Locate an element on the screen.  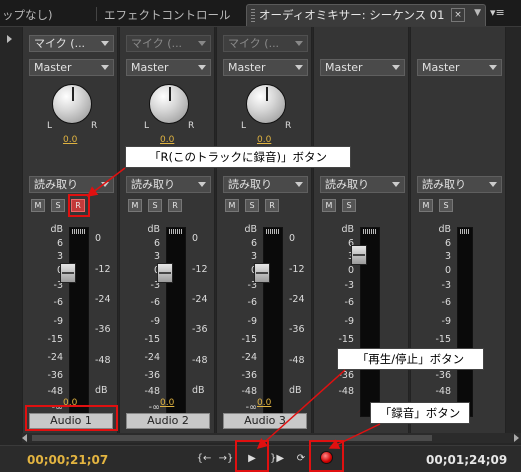
tab-grip-icon is located at coordinates (253, 16).